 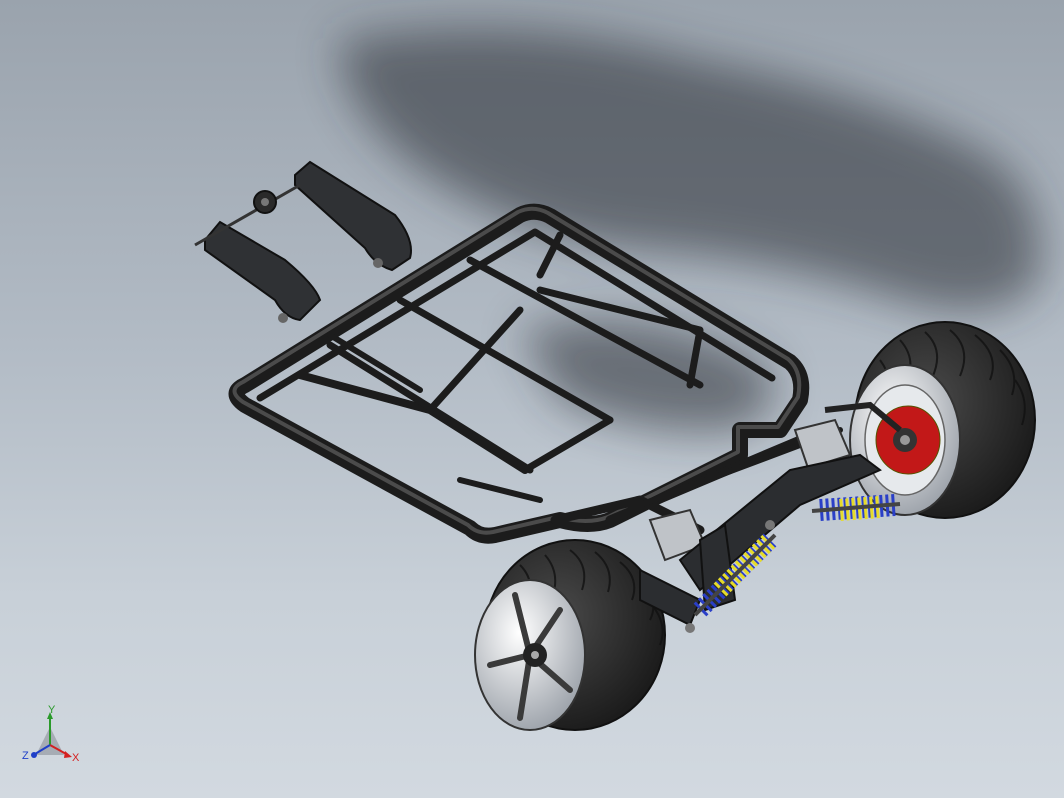 I want to click on triad-axes-icon, so click(x=51, y=735).